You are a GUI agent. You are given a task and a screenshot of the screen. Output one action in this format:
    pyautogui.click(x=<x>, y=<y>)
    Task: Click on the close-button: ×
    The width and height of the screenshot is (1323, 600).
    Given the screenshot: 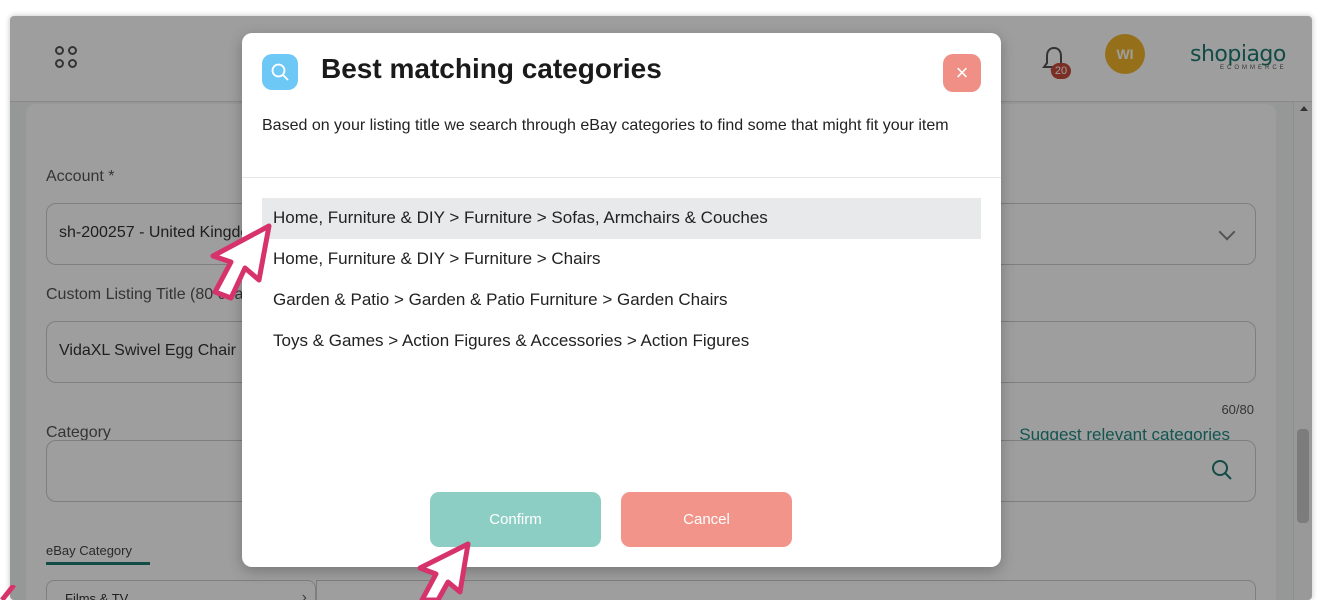 What is the action you would take?
    pyautogui.click(x=962, y=73)
    